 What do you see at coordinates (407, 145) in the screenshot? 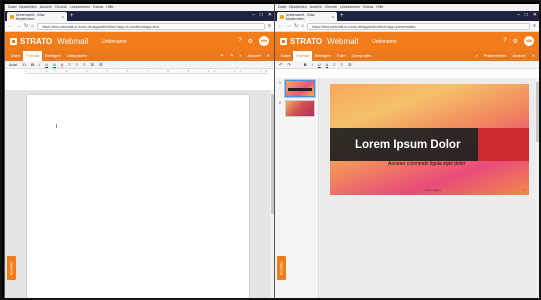
I see `slide-title: Lorem Ipsum Dolor` at bounding box center [407, 145].